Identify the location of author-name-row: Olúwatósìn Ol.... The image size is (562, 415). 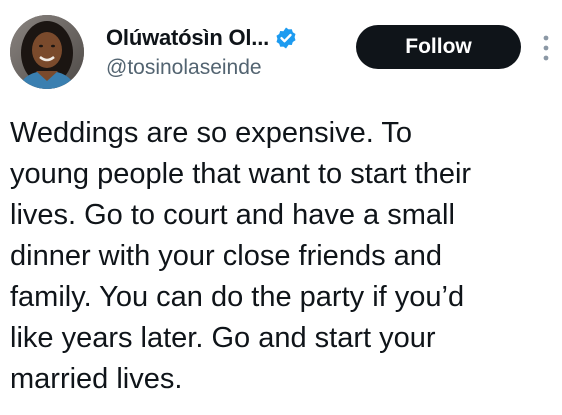
(202, 38).